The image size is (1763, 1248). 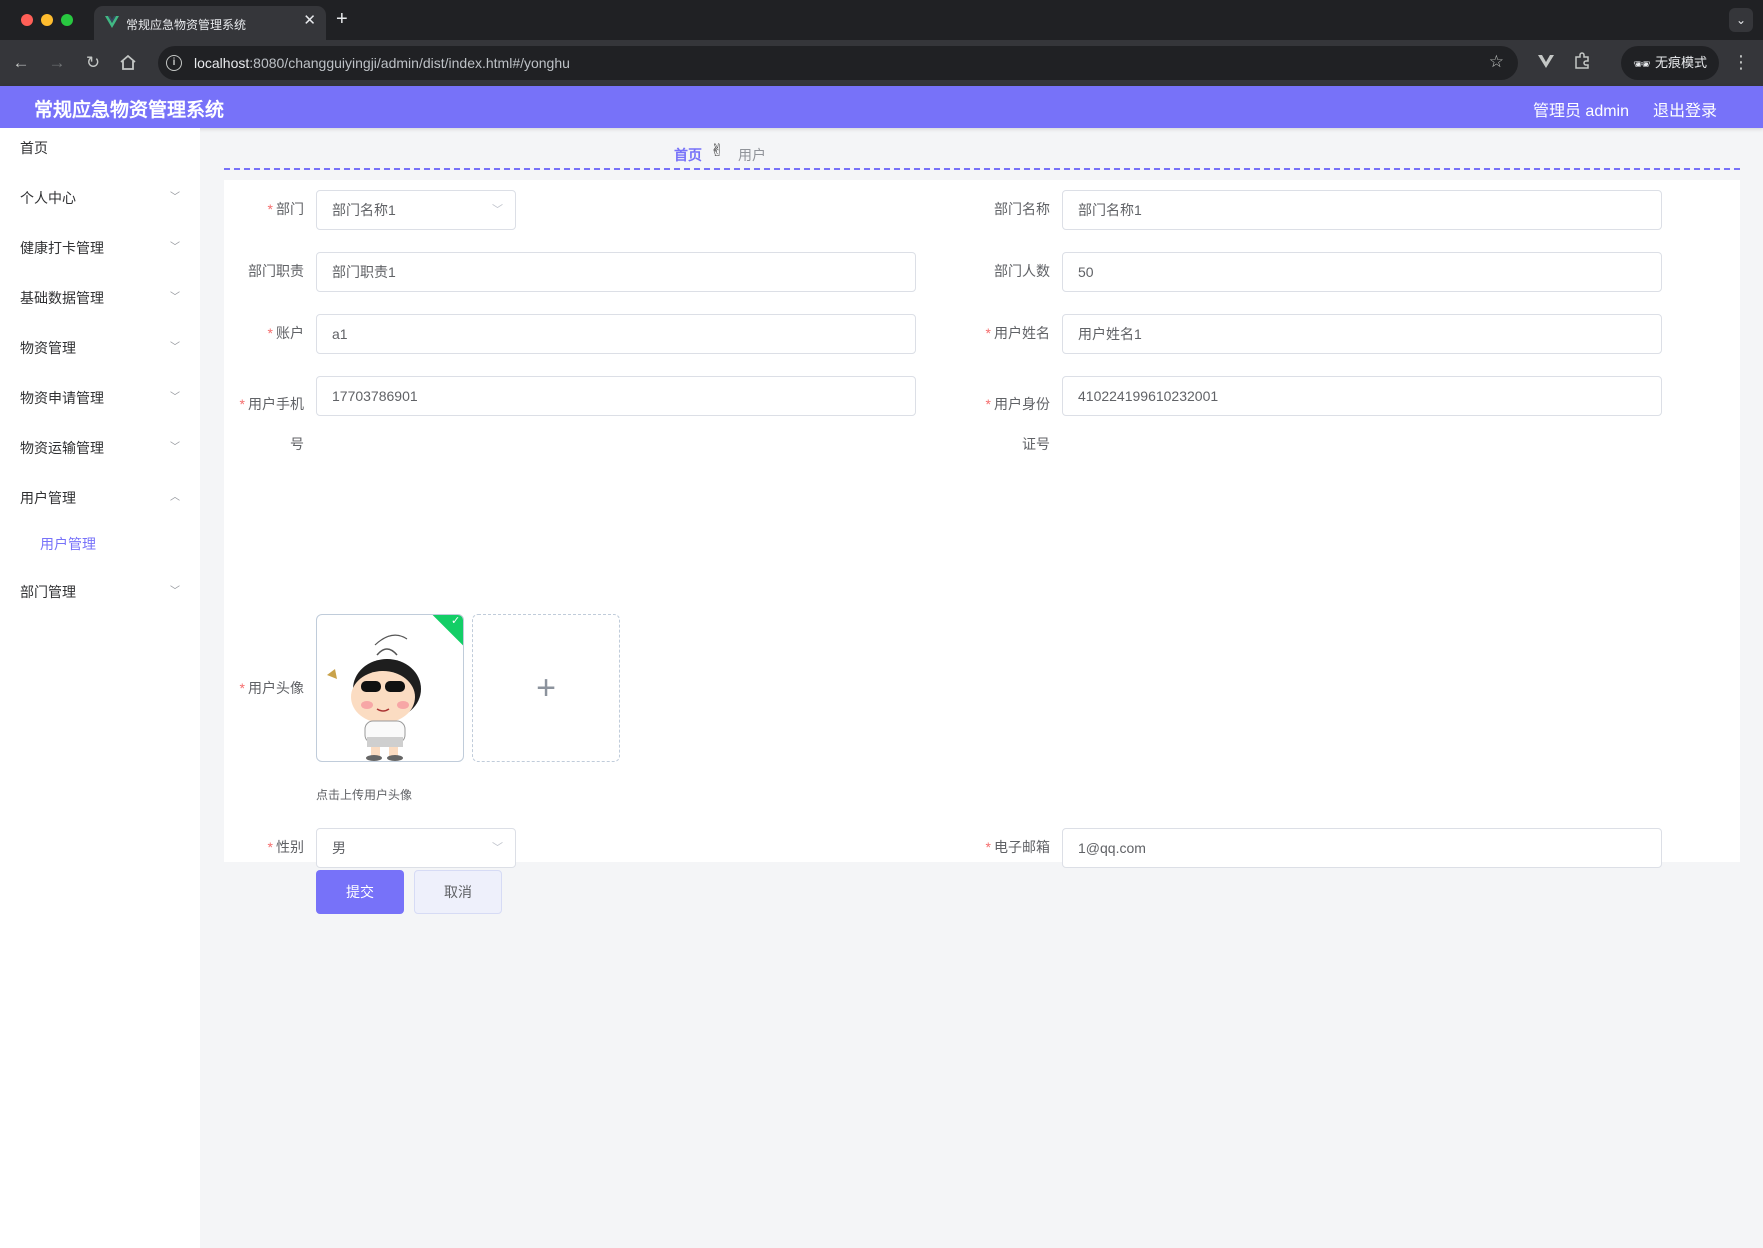 I want to click on sidebar-item-health-checkin: 健康打卡管理 ﹀, so click(x=100, y=248).